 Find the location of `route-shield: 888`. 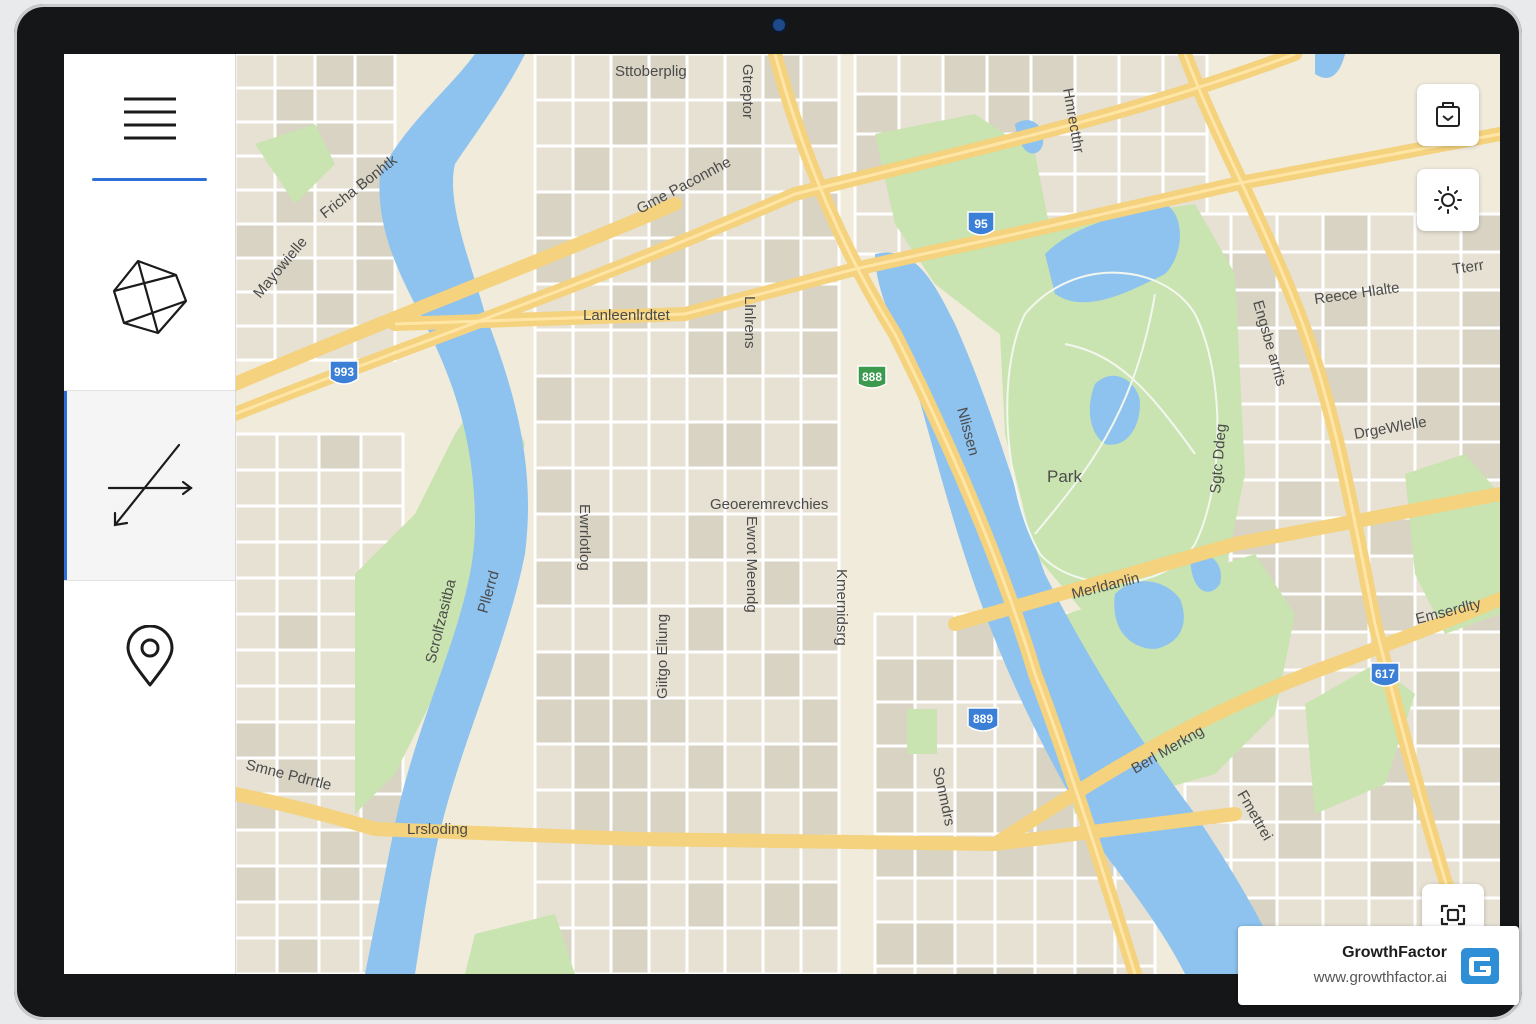

route-shield: 888 is located at coordinates (872, 377).